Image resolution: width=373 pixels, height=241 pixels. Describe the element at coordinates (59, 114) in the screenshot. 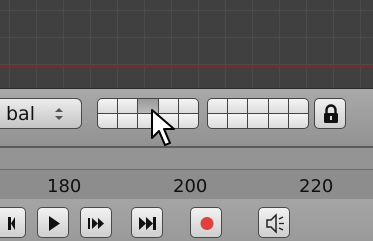

I see `updown-arrows-icon` at that location.